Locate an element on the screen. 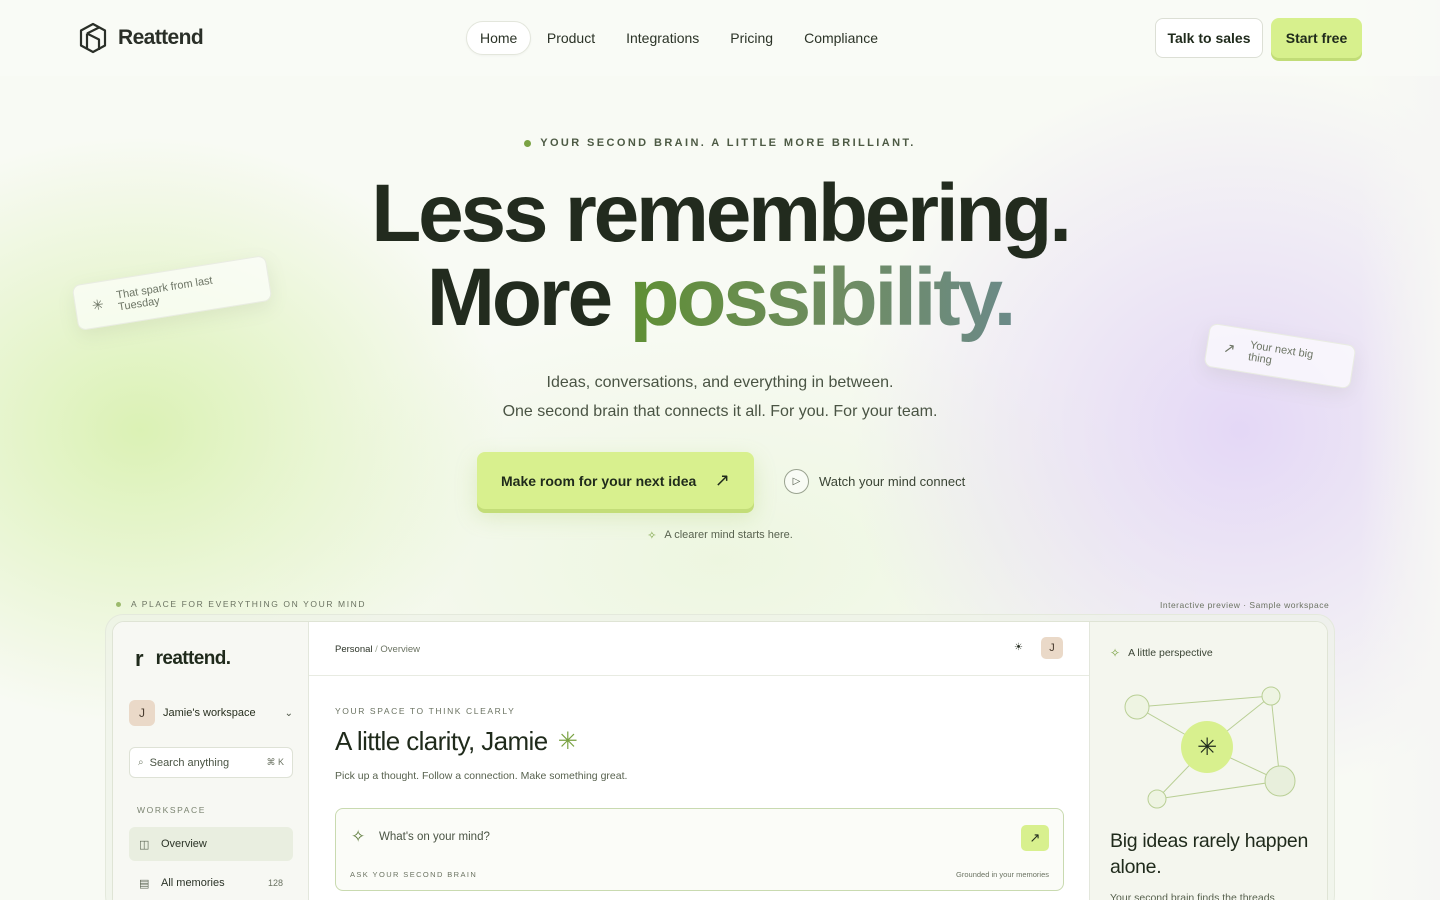  section-label: A PLACE FOR EVERYTHING ON YOUR MIND is located at coordinates (241, 604).